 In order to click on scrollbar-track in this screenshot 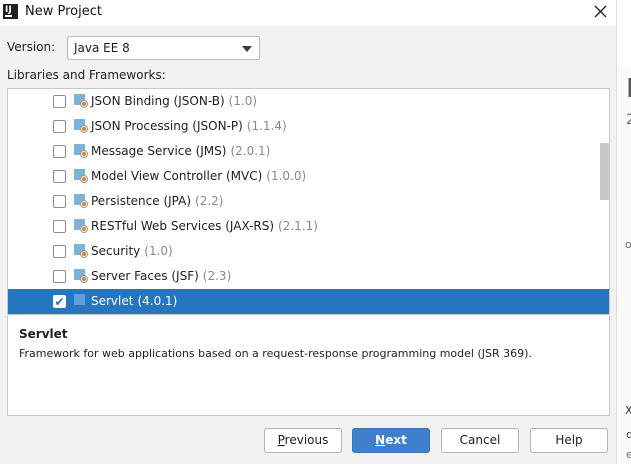, I will do `click(604, 201)`.